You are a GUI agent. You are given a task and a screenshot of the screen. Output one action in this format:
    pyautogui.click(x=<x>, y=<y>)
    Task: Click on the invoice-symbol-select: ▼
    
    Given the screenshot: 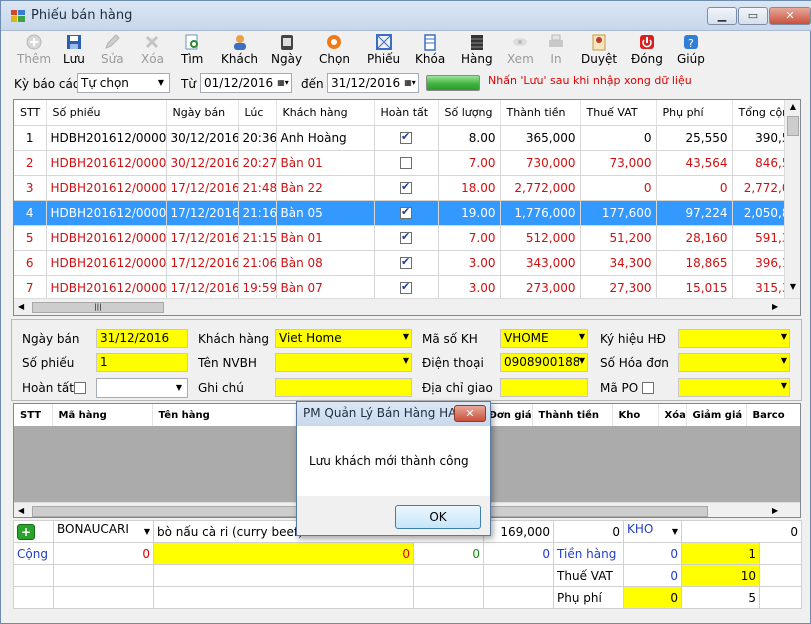 What is the action you would take?
    pyautogui.click(x=734, y=338)
    